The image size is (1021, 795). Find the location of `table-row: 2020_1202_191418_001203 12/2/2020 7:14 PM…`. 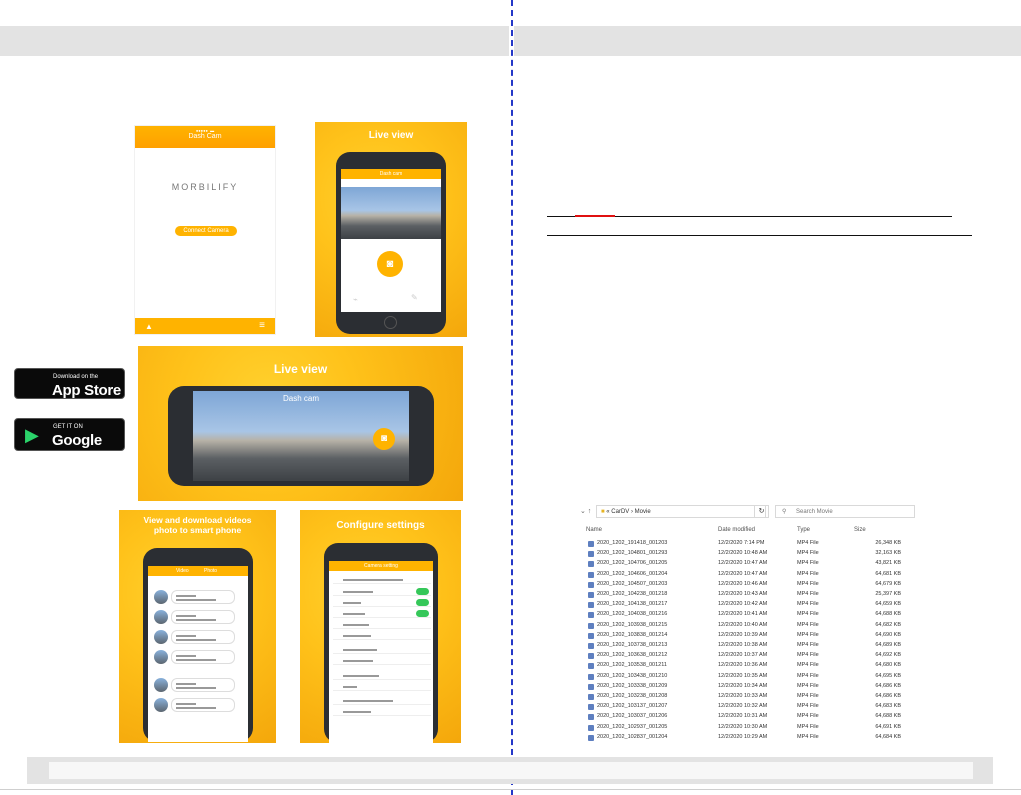

table-row: 2020_1202_191418_001203 12/2/2020 7:14 PM… is located at coordinates (747, 544).